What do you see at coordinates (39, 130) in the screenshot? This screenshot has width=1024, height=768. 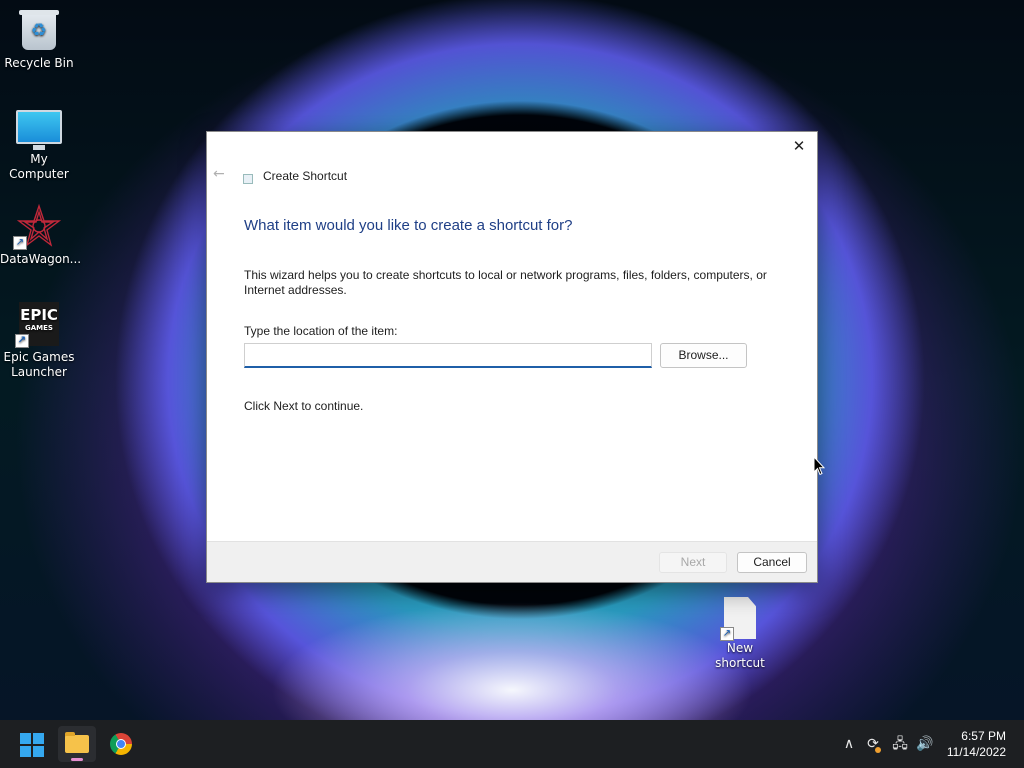 I see `computer-monitor-icon` at bounding box center [39, 130].